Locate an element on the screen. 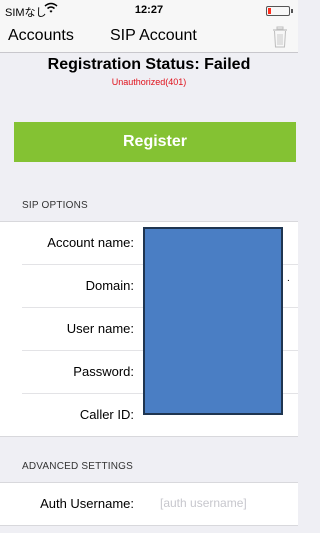 Image resolution: width=320 pixels, height=533 pixels. battery-icon is located at coordinates (279, 11).